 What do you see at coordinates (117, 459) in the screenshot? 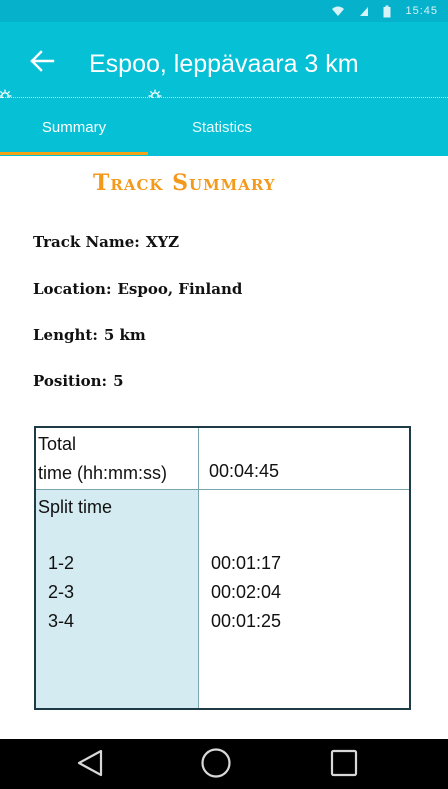
I see `total-time-label-cell: Total time (hh:mm:ss)` at bounding box center [117, 459].